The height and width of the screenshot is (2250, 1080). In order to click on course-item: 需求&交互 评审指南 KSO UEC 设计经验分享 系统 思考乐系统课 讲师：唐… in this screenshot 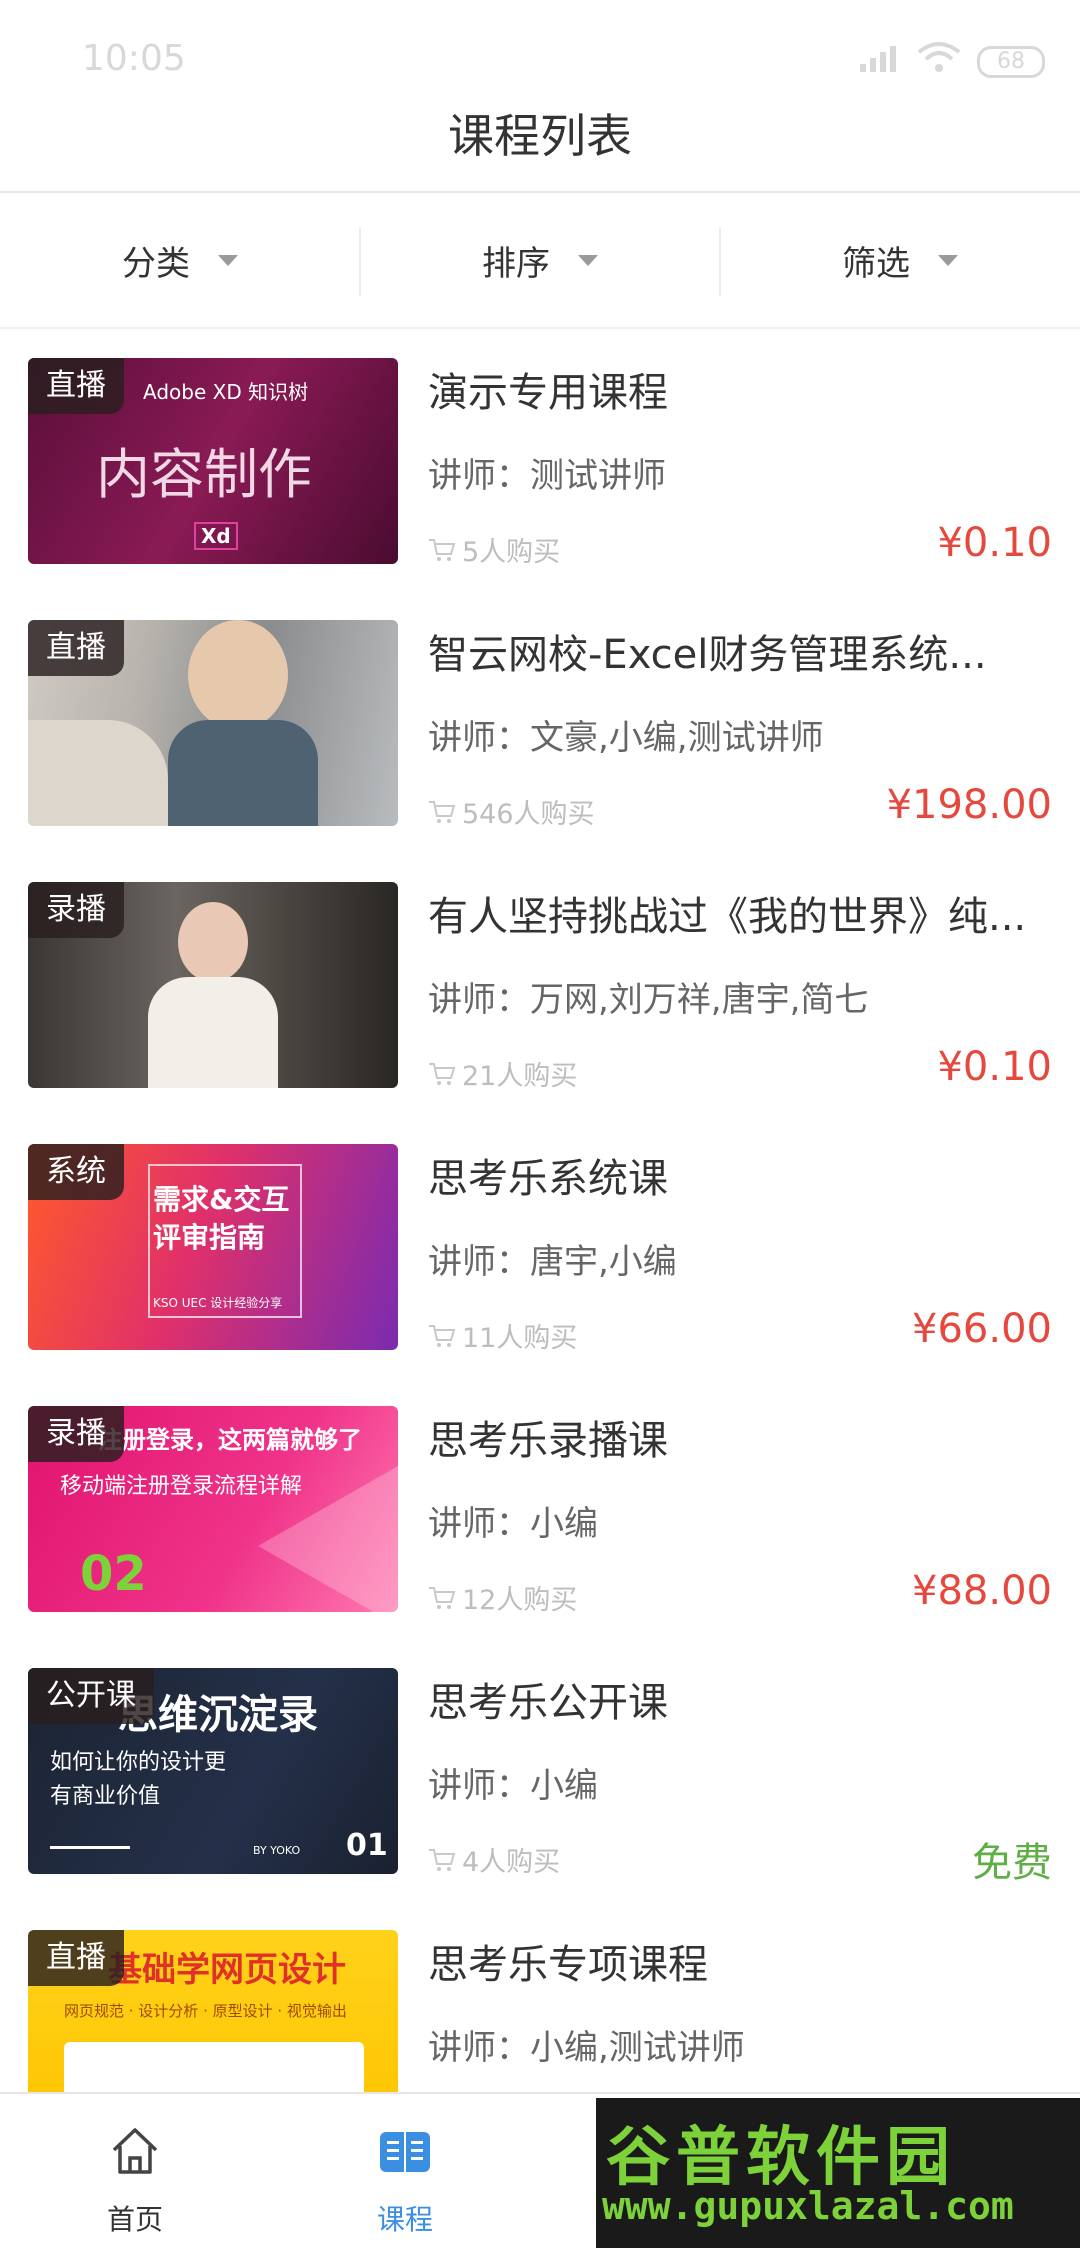, I will do `click(540, 1273)`.